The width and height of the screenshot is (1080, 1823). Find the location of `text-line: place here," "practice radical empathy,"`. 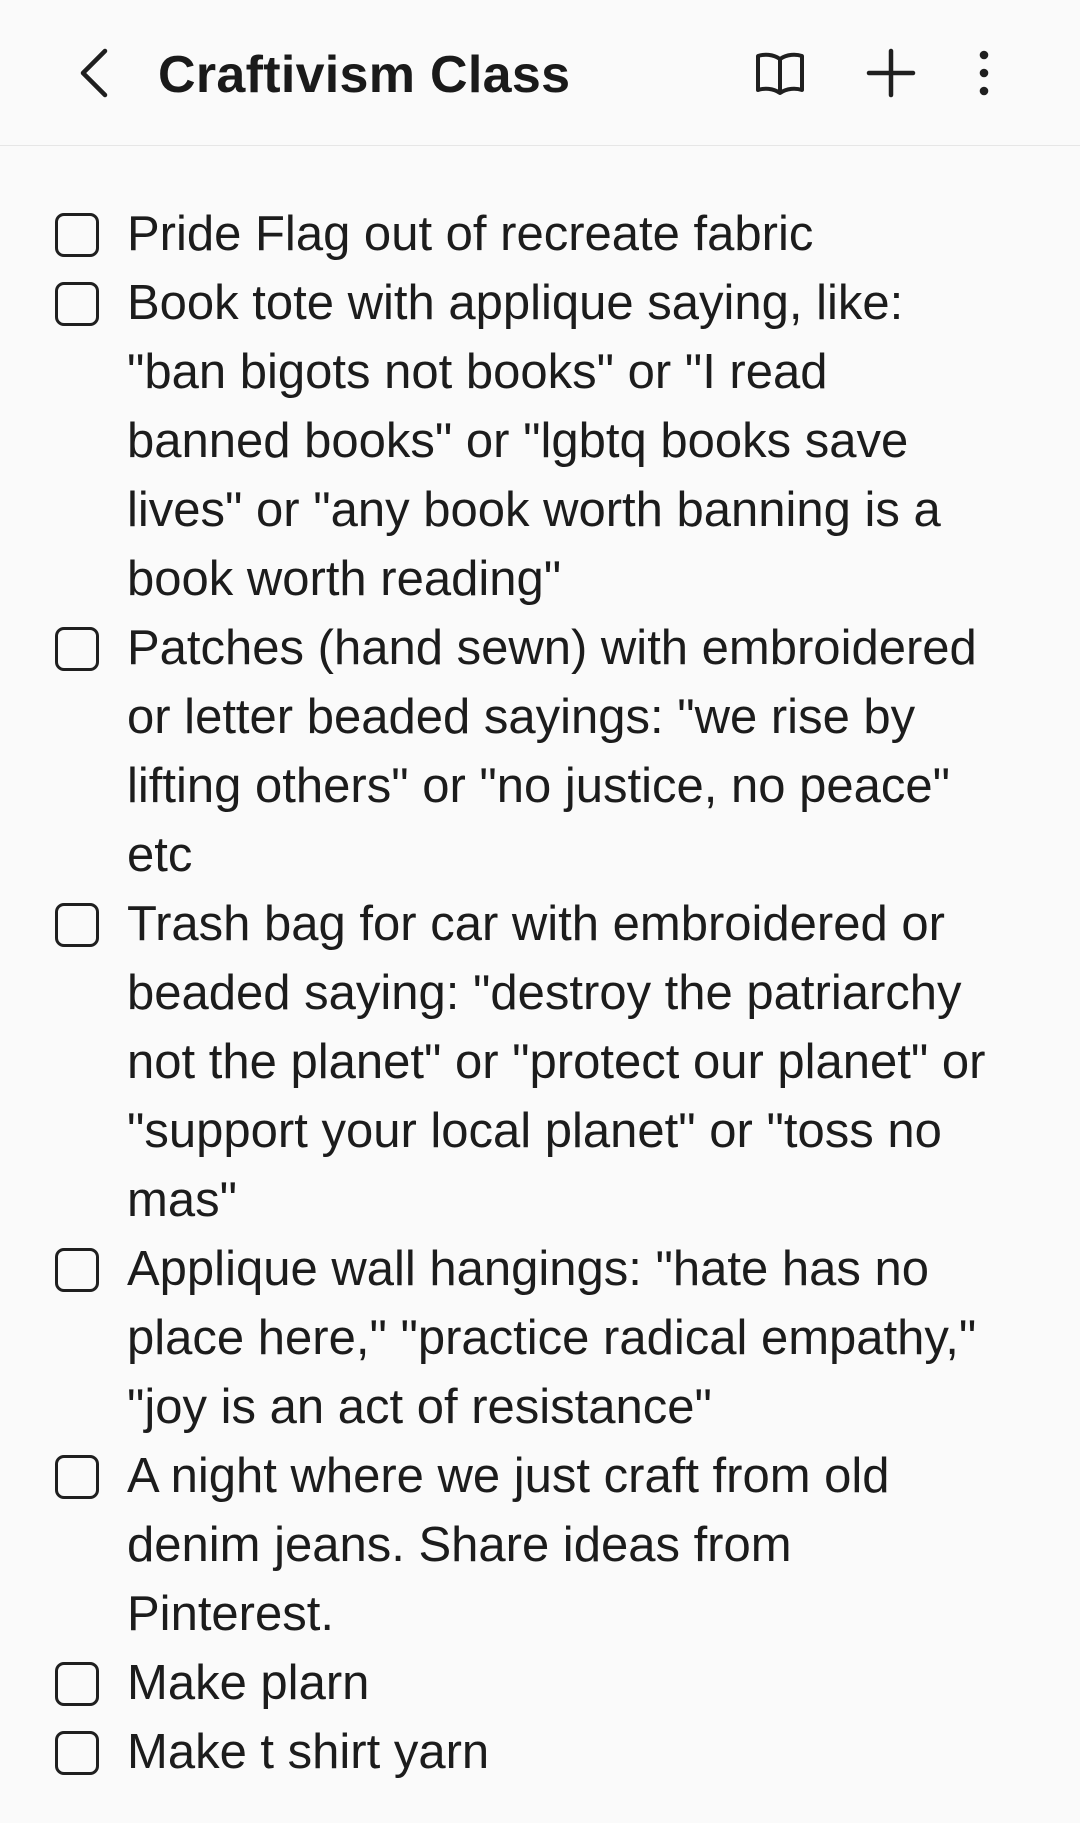

text-line: place here," "practice radical empathy," is located at coordinates (552, 1338).